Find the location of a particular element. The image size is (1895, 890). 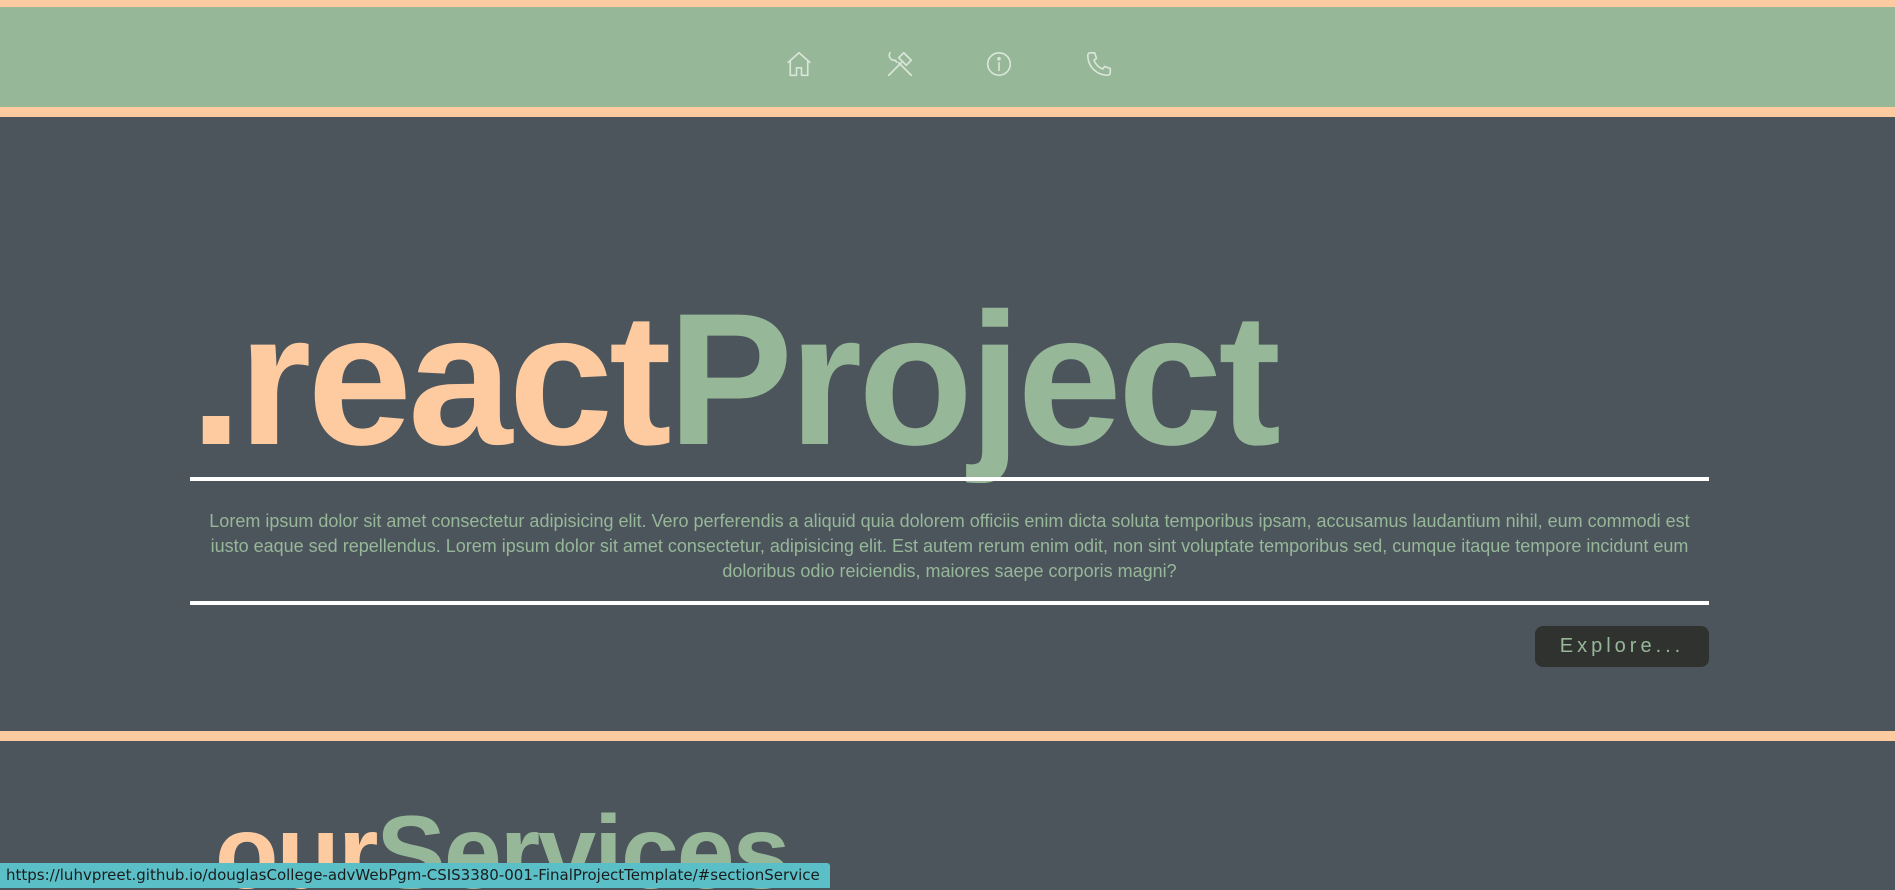

phone-icon is located at coordinates (1099, 64).